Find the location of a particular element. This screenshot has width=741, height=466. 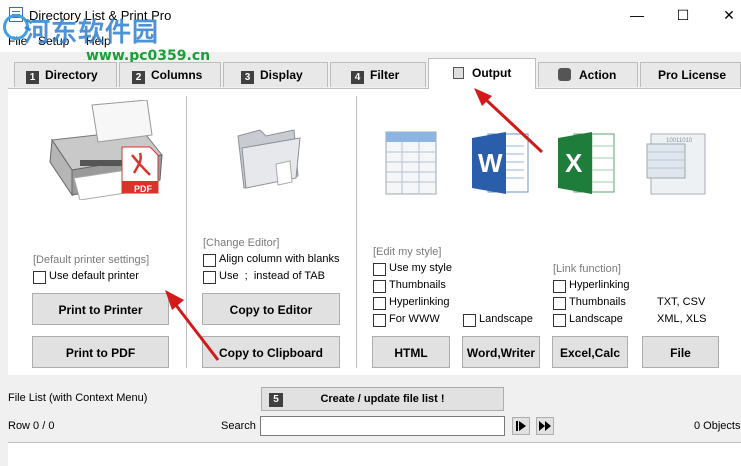

arrow-to-printer-button is located at coordinates (195, 330).